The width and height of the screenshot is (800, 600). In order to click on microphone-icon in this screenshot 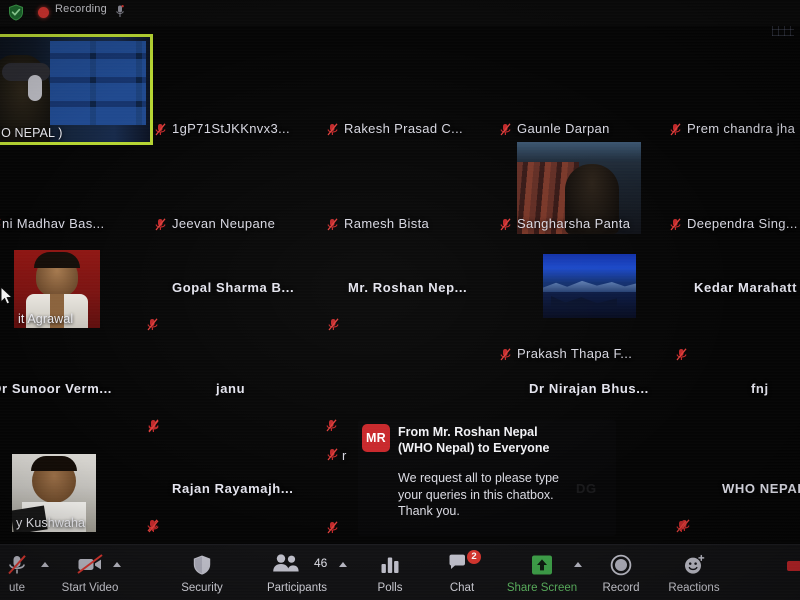, I will do `click(120, 11)`.